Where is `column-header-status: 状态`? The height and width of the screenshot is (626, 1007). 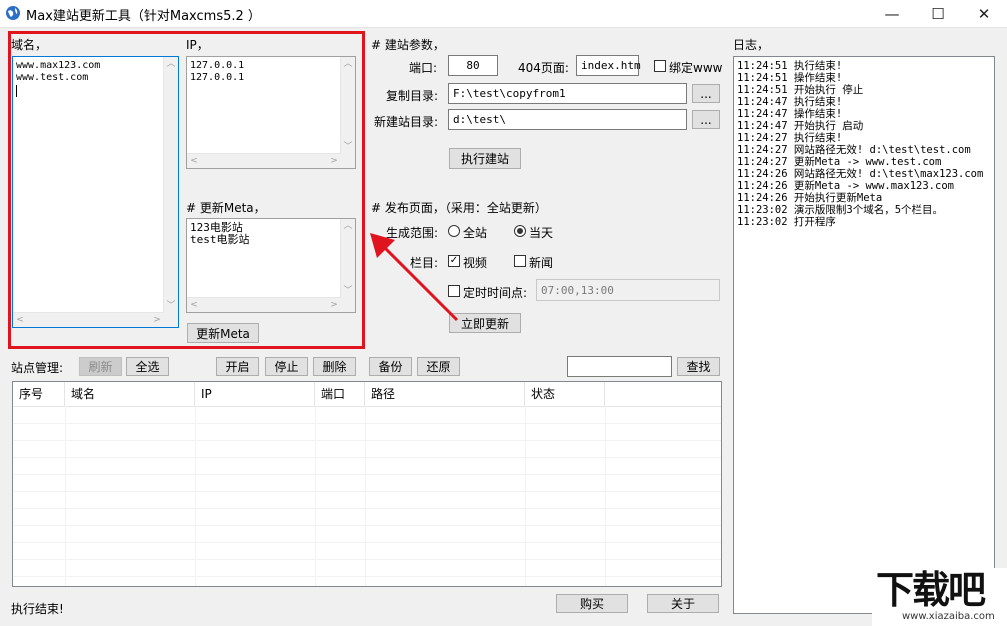
column-header-status: 状态 is located at coordinates (565, 394).